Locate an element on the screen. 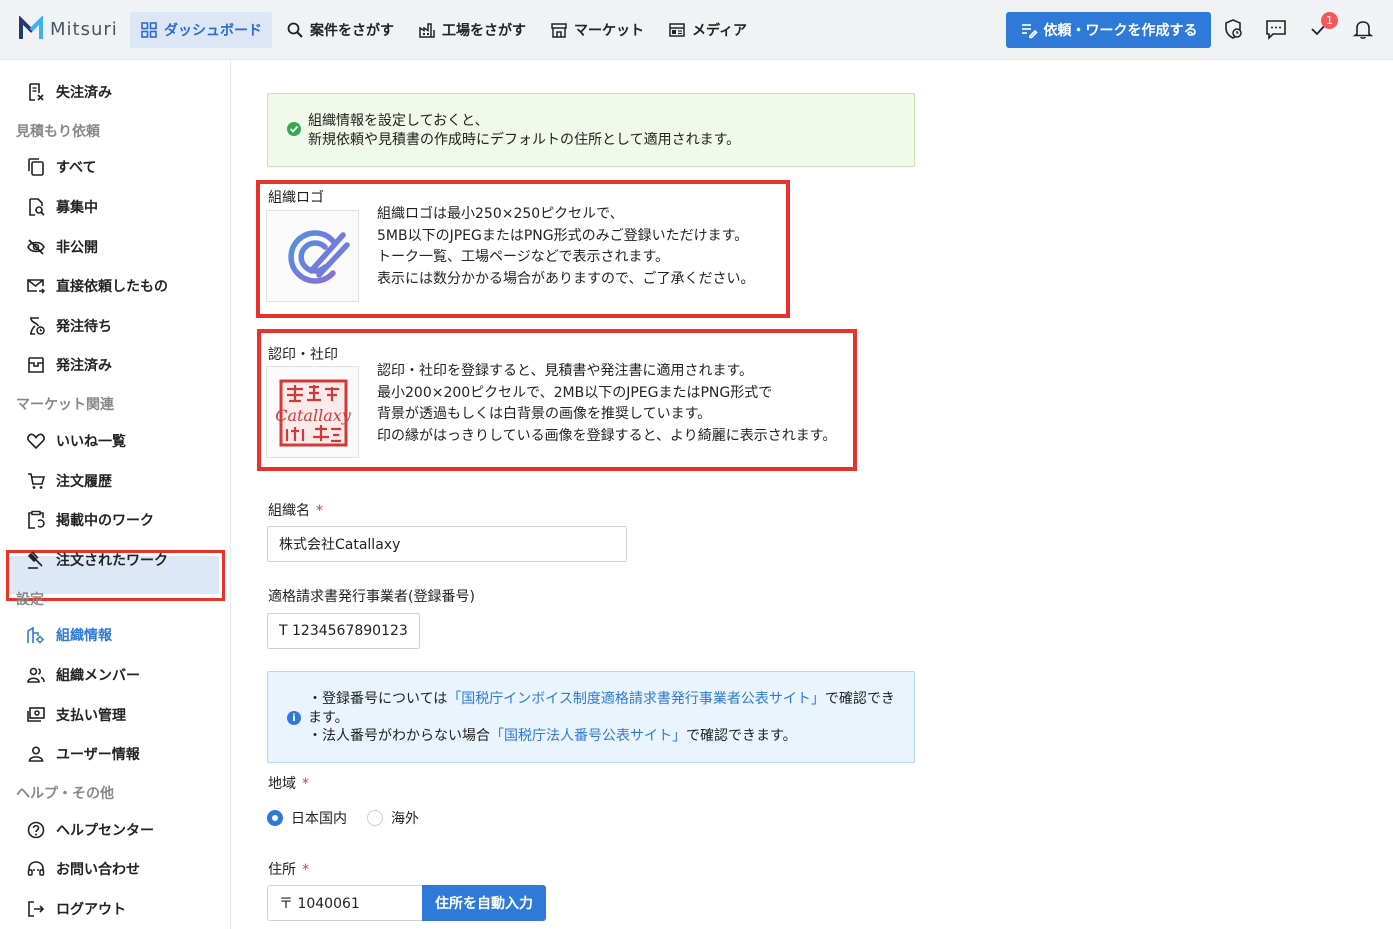 This screenshot has width=1393, height=929. tray-icon is located at coordinates (36, 365).